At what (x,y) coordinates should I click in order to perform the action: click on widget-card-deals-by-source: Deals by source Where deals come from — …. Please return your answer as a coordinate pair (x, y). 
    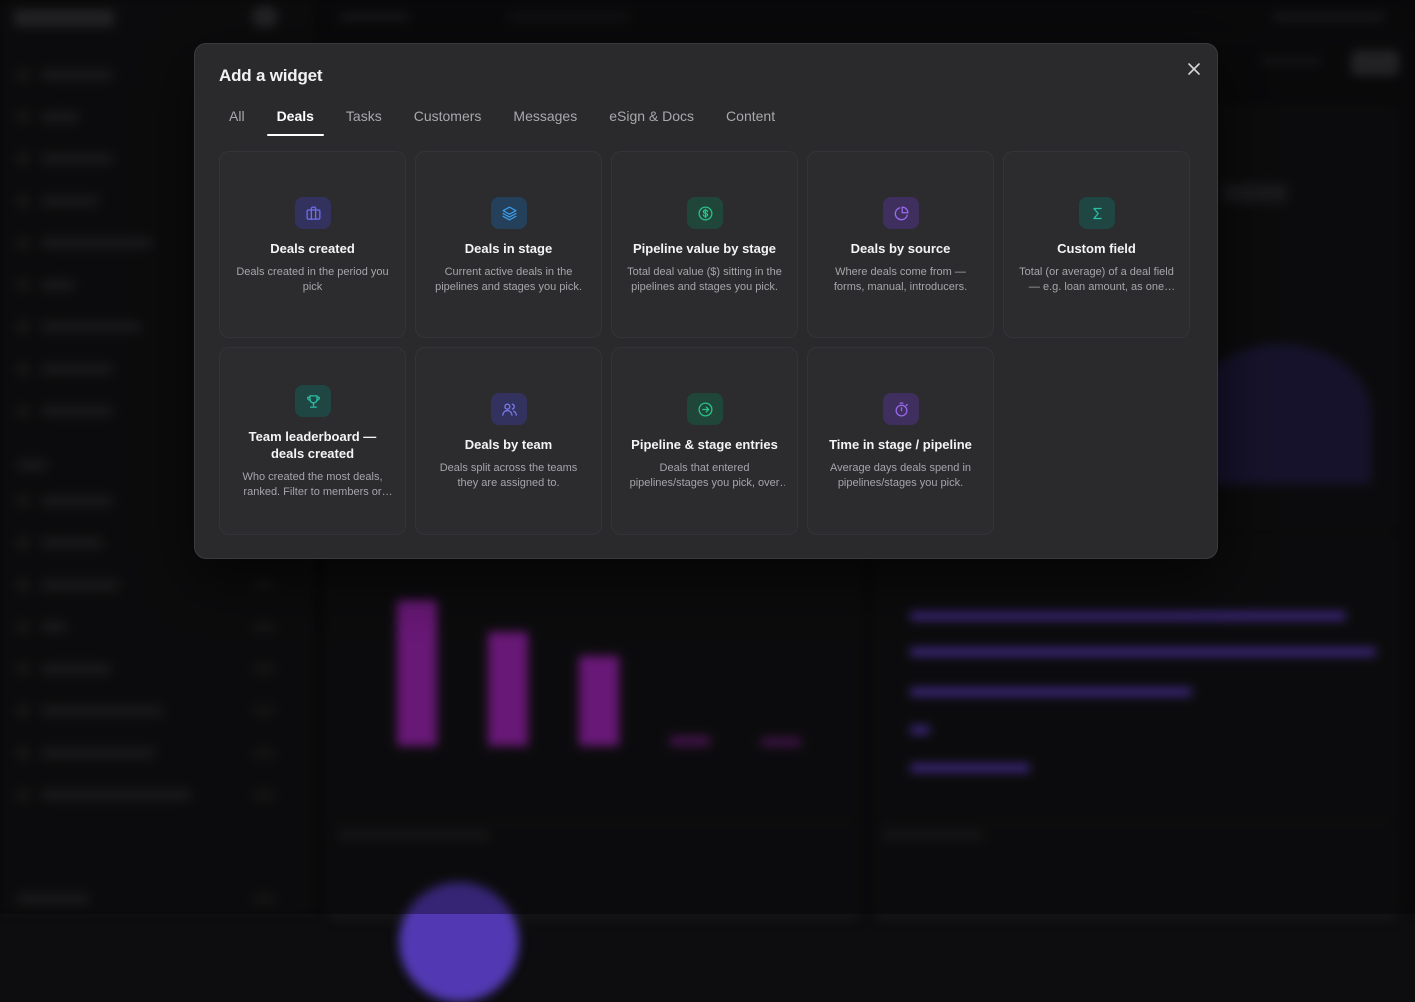
    Looking at the image, I should click on (900, 244).